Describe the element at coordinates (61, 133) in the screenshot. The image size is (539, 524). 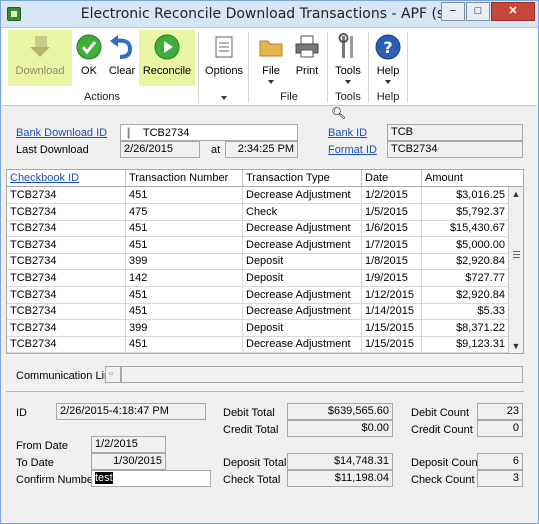
I see `bank-download-id-link: Bank Download ID` at that location.